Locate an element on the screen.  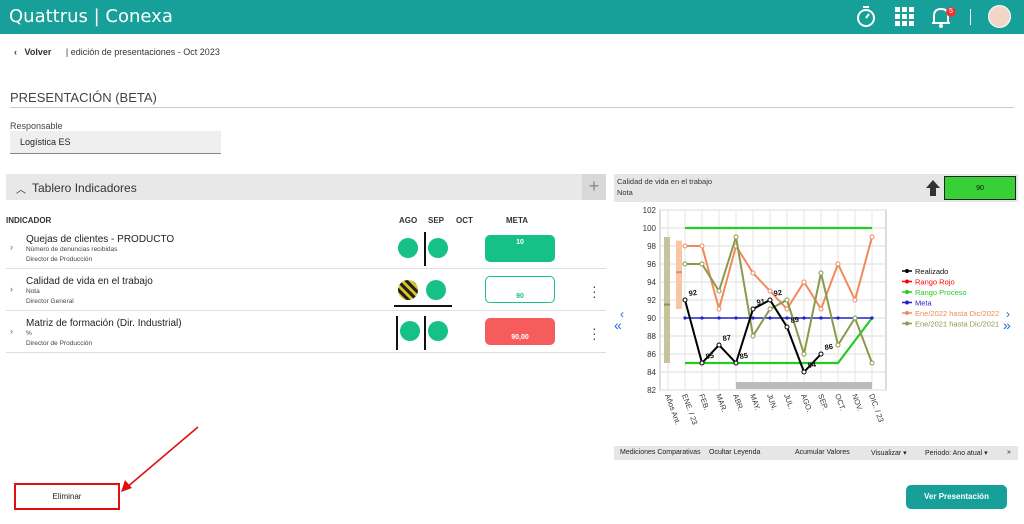
y-tick-label: 92 is located at coordinates (651, 300).